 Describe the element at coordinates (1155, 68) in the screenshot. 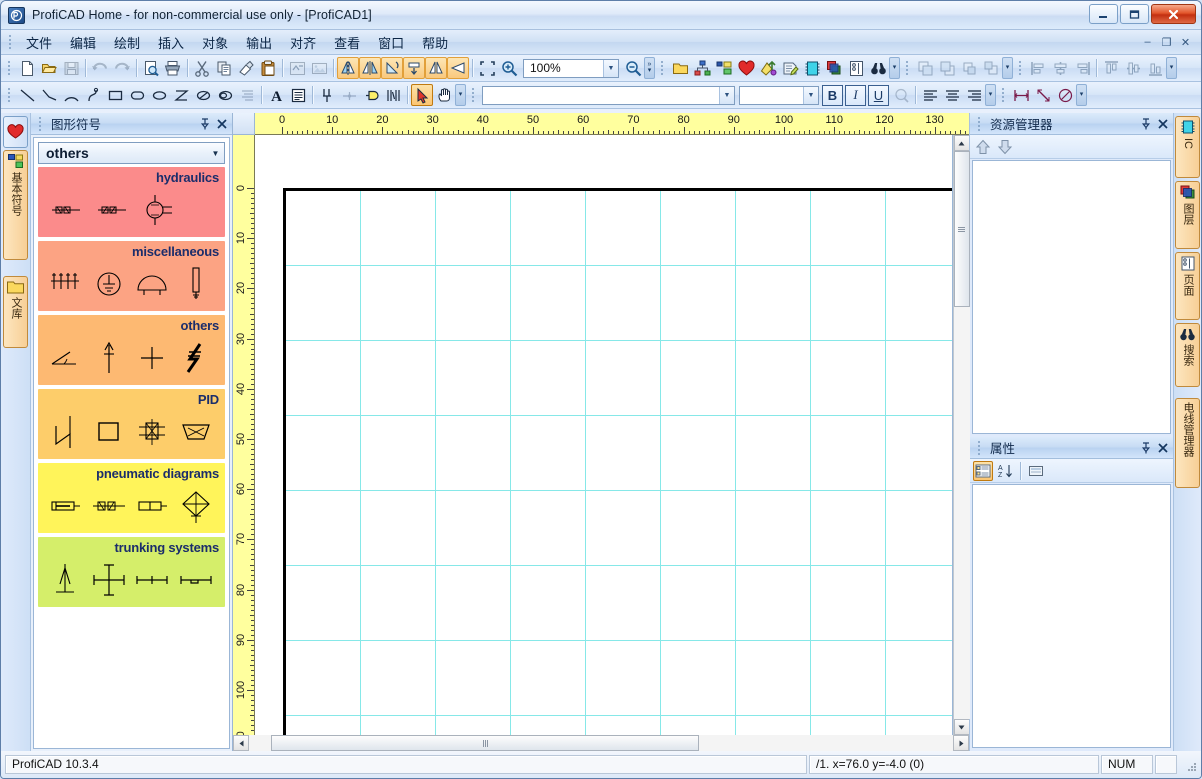

I see `align-bottom-icon` at that location.